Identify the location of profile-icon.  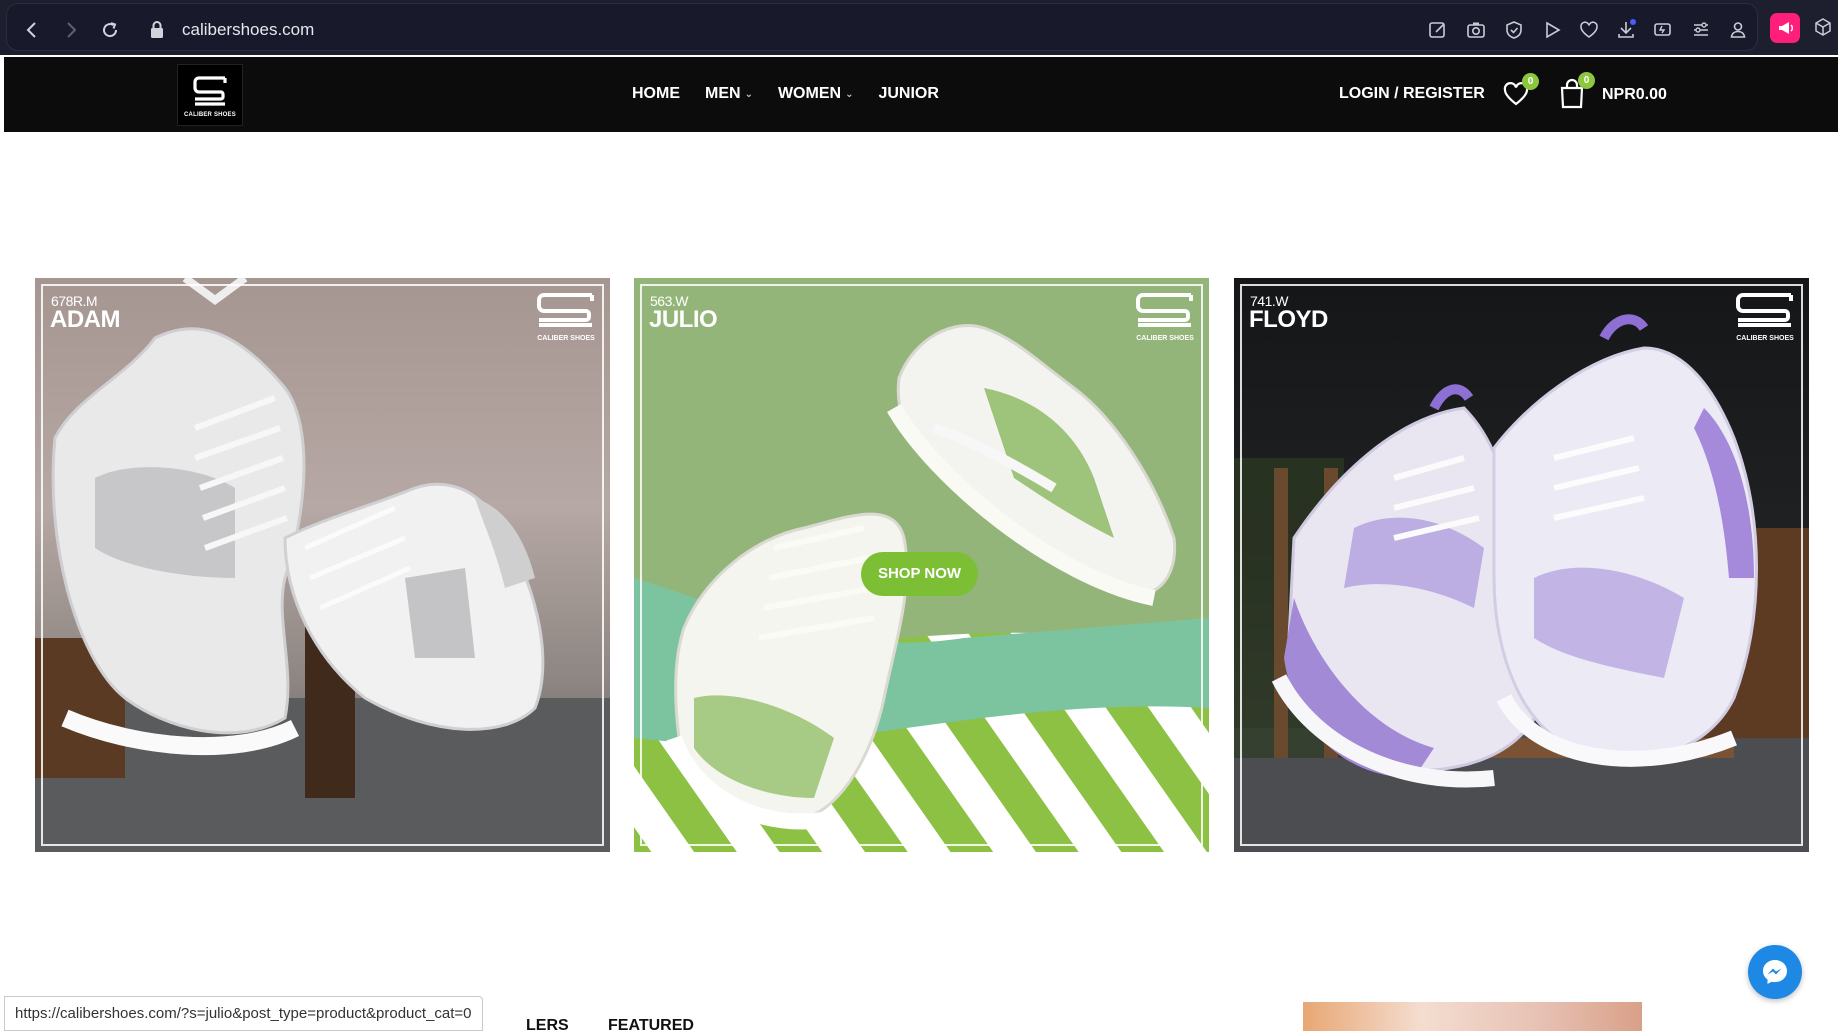
(1738, 30).